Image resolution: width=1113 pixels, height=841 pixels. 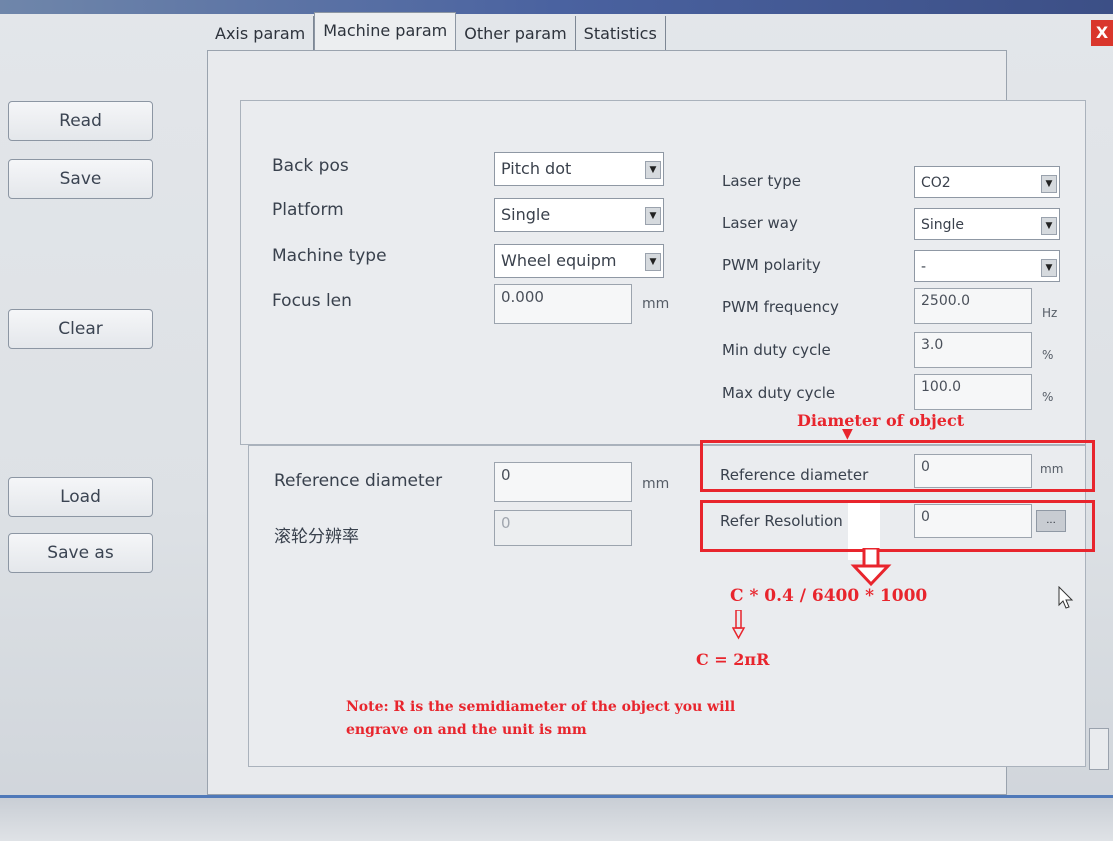 What do you see at coordinates (656, 304) in the screenshot?
I see `focus-len-unit: mm` at bounding box center [656, 304].